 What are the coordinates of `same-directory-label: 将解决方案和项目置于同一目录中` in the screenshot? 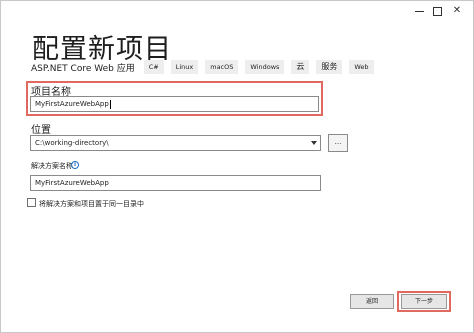 It's located at (91, 204).